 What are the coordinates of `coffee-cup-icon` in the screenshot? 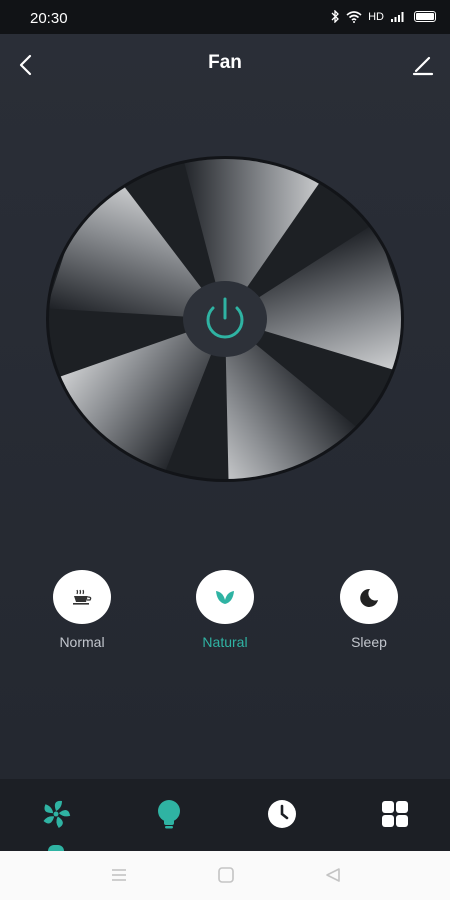 It's located at (82, 597).